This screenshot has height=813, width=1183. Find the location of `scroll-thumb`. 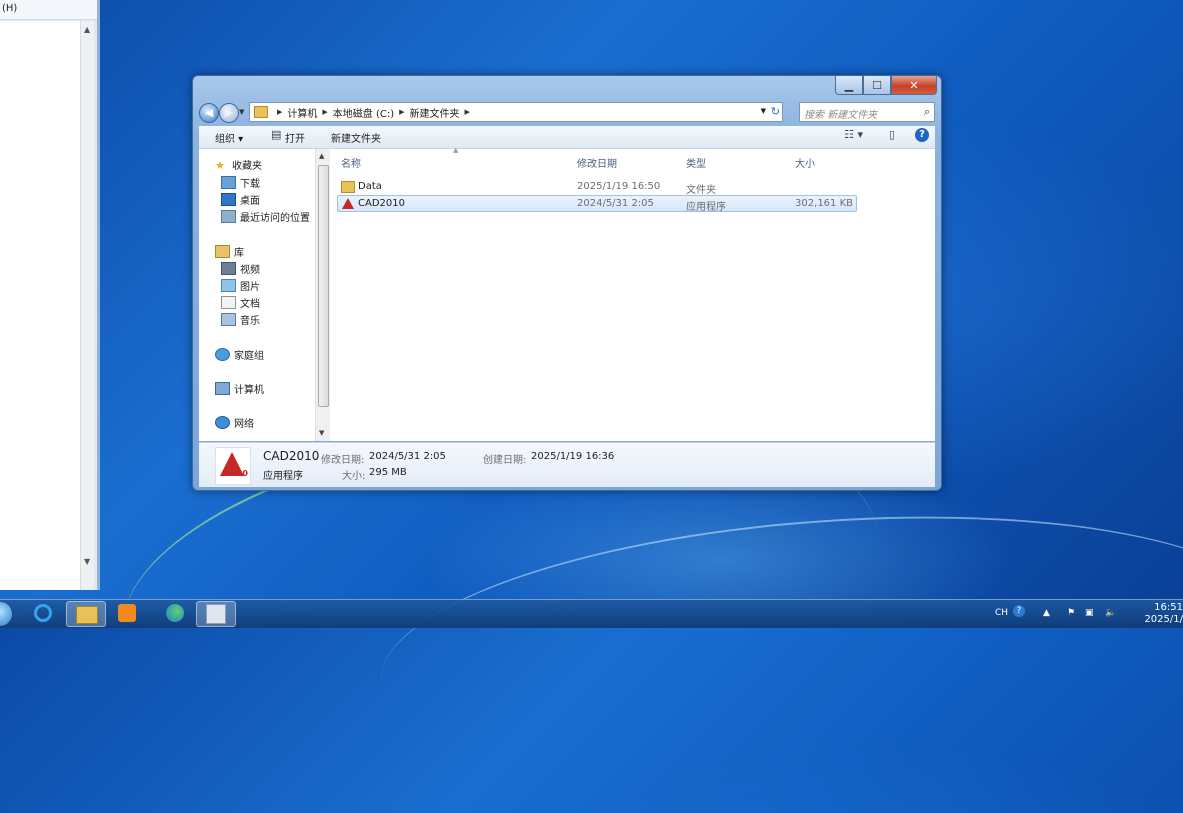

scroll-thumb is located at coordinates (323, 286).